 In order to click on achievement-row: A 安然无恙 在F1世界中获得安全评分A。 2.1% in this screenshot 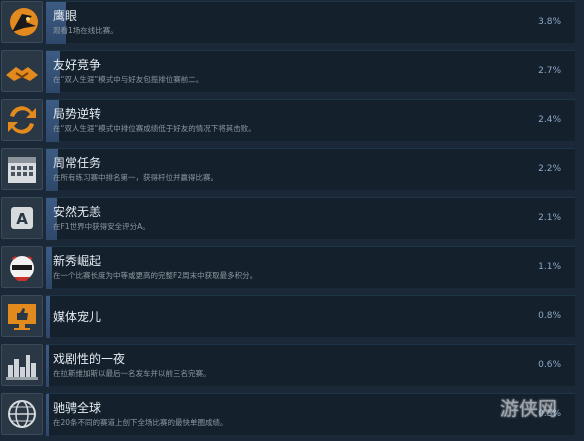, I will do `click(292, 218)`.